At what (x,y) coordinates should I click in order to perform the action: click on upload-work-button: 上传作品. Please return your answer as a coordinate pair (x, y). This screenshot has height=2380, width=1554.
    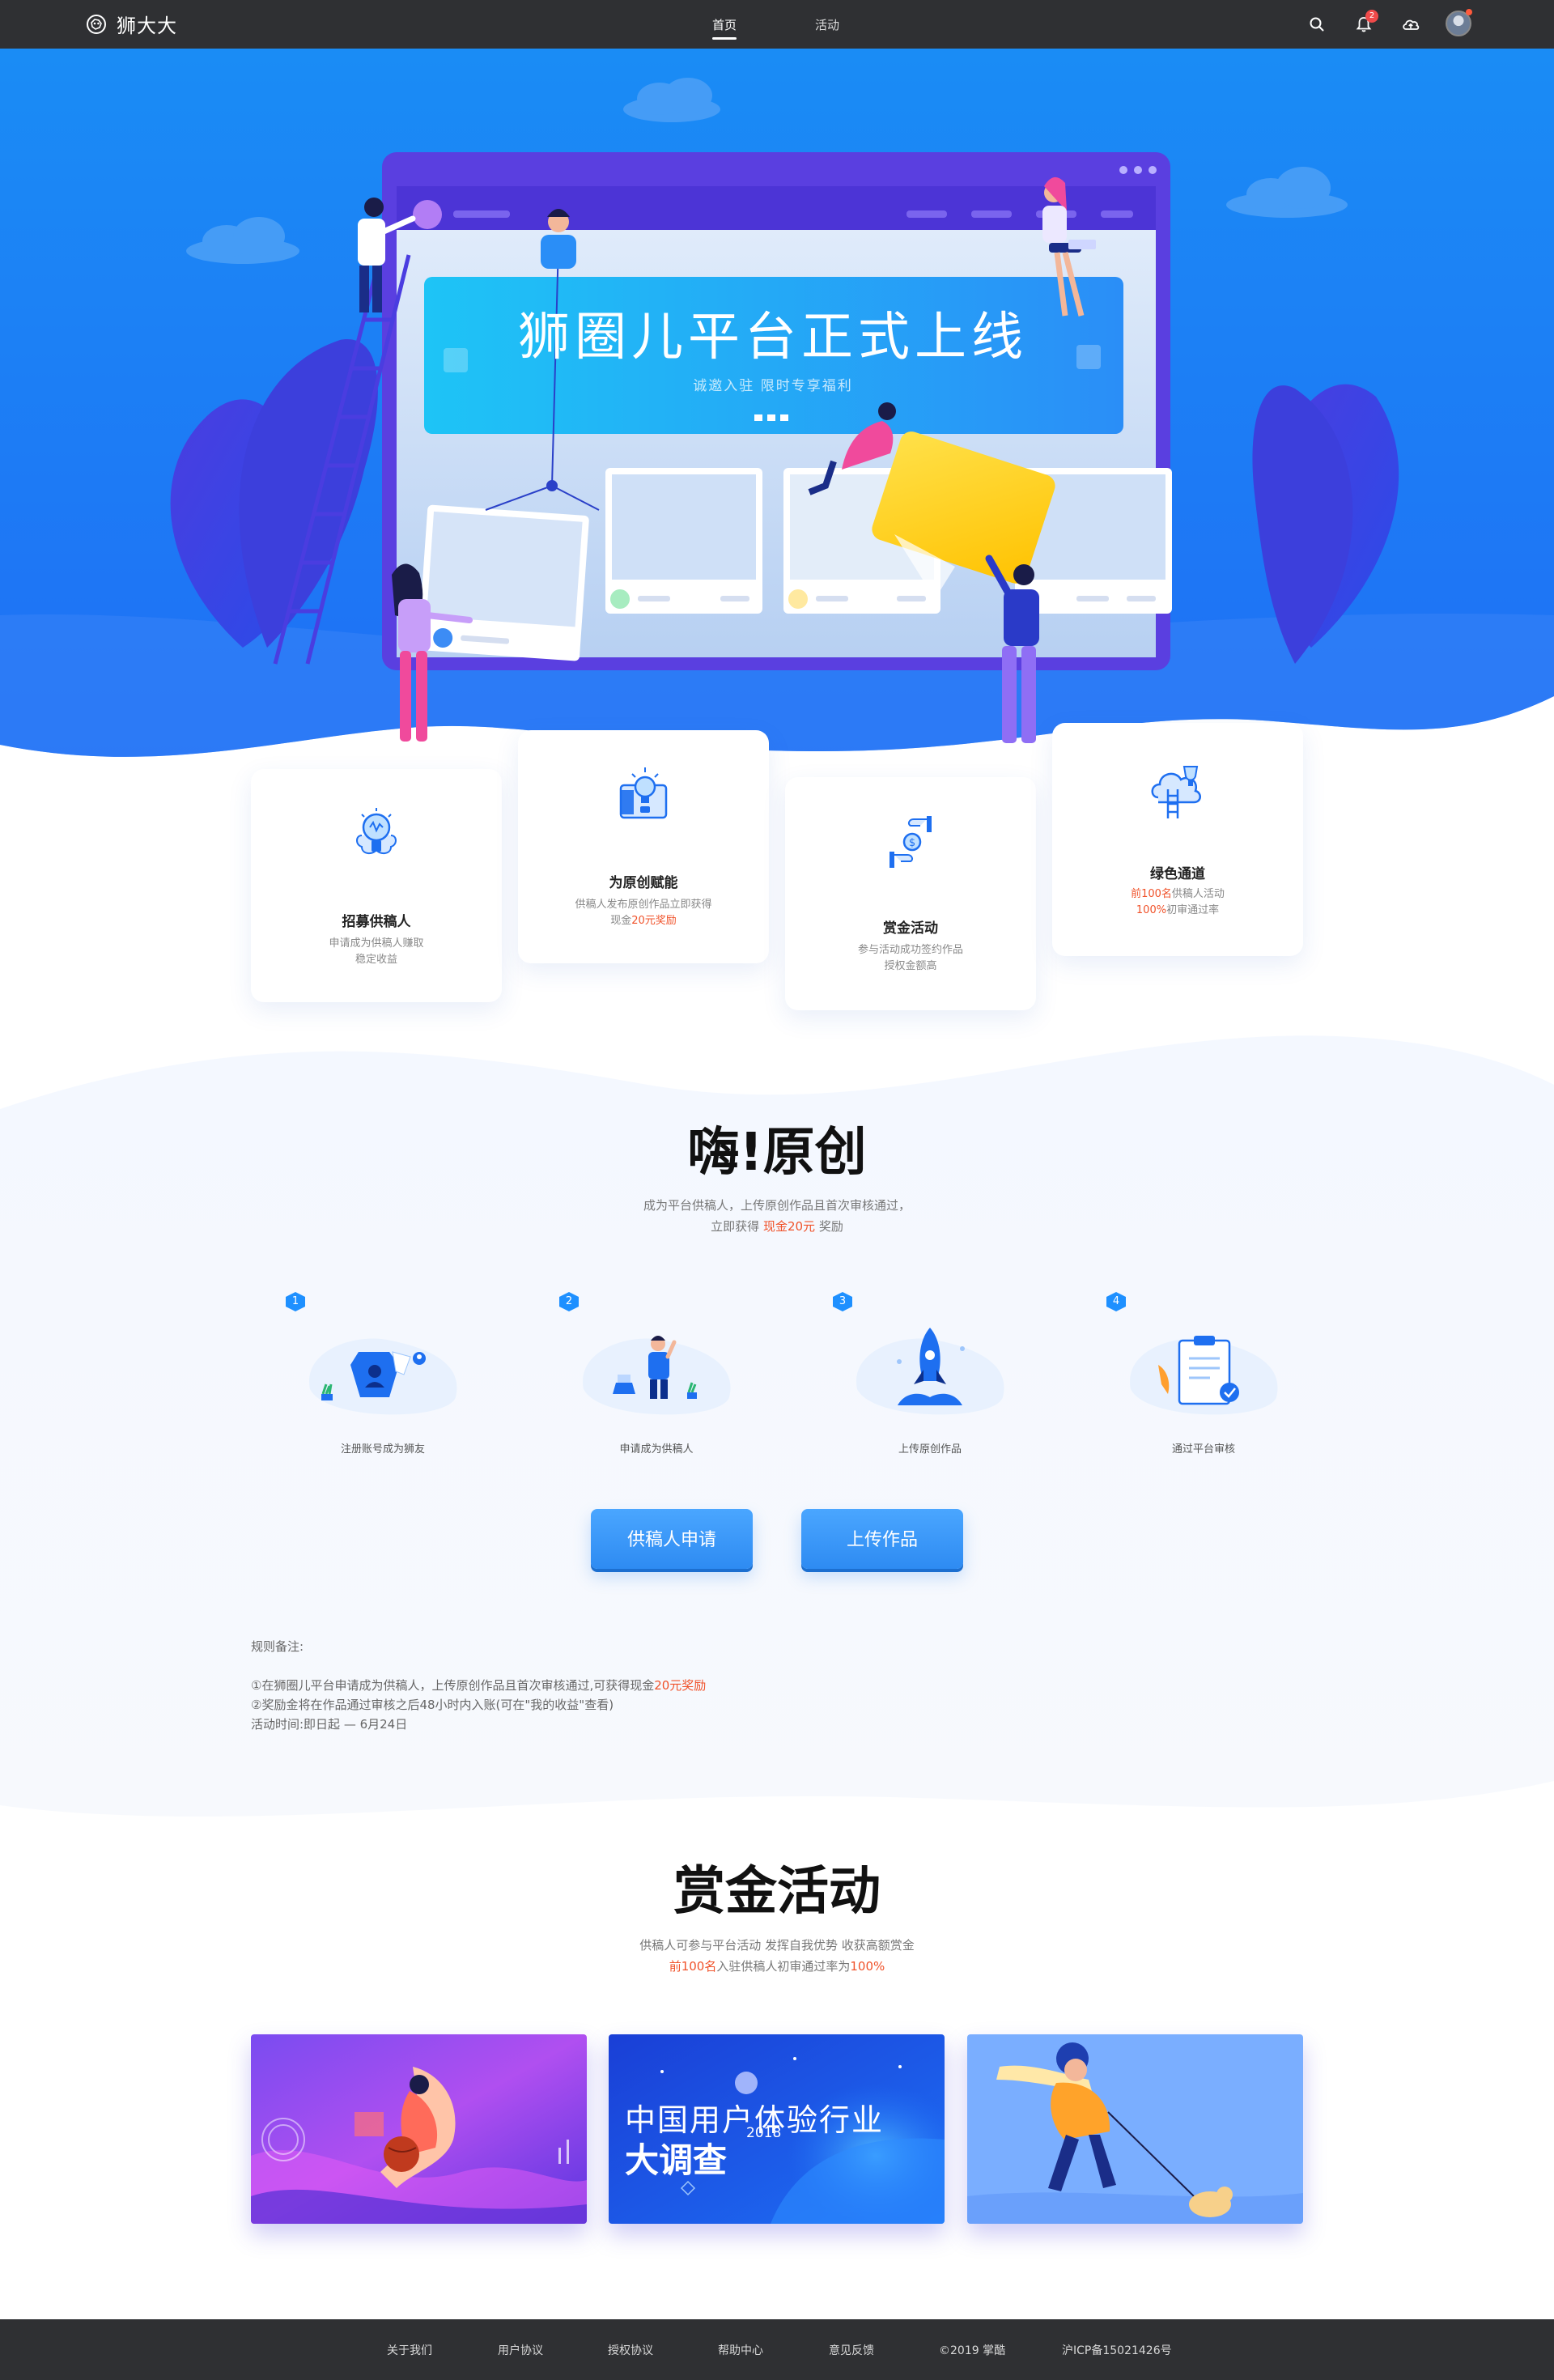
    Looking at the image, I should click on (882, 1539).